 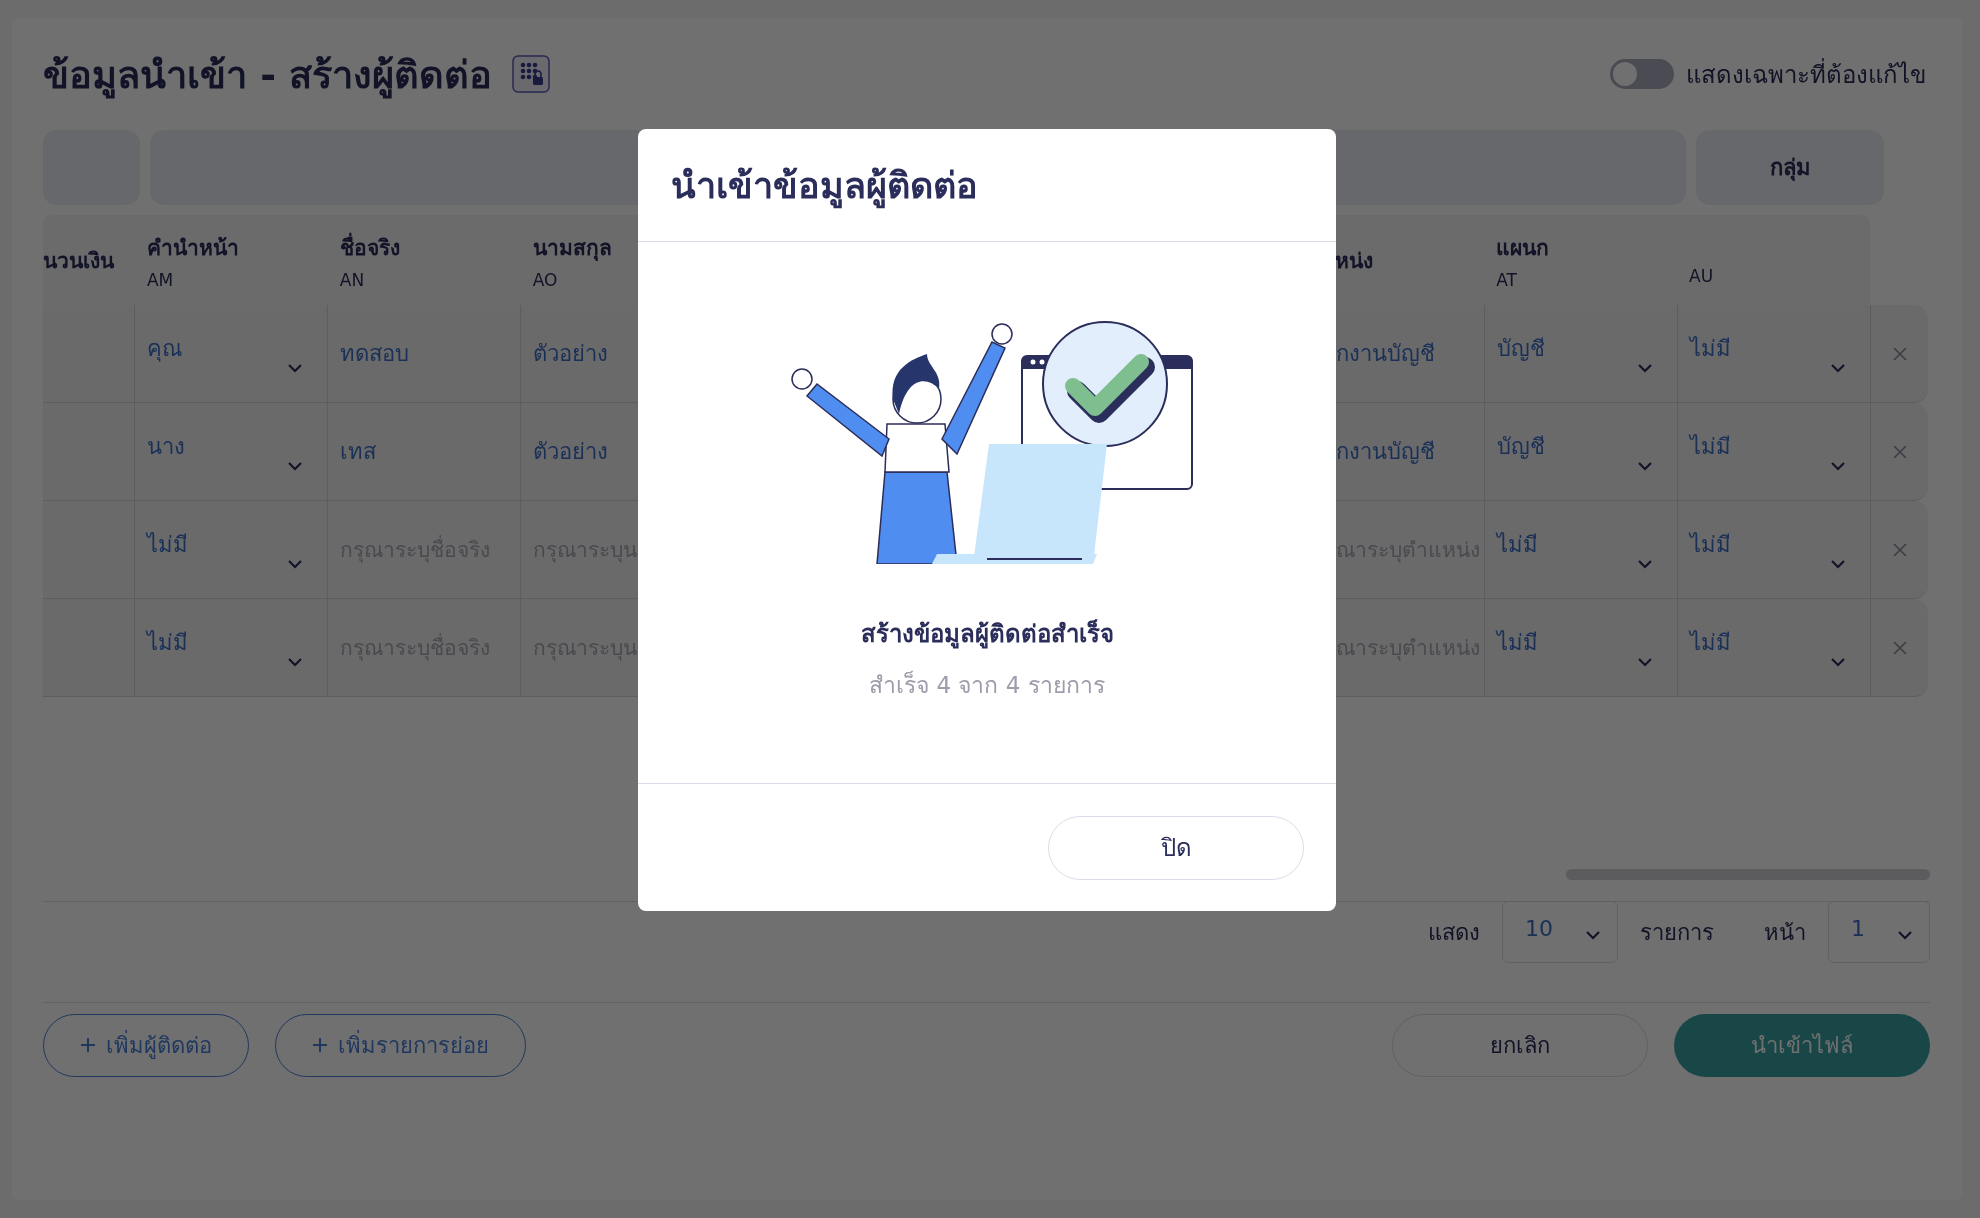 What do you see at coordinates (231, 353) in the screenshot?
I see `select-field: คุณ` at bounding box center [231, 353].